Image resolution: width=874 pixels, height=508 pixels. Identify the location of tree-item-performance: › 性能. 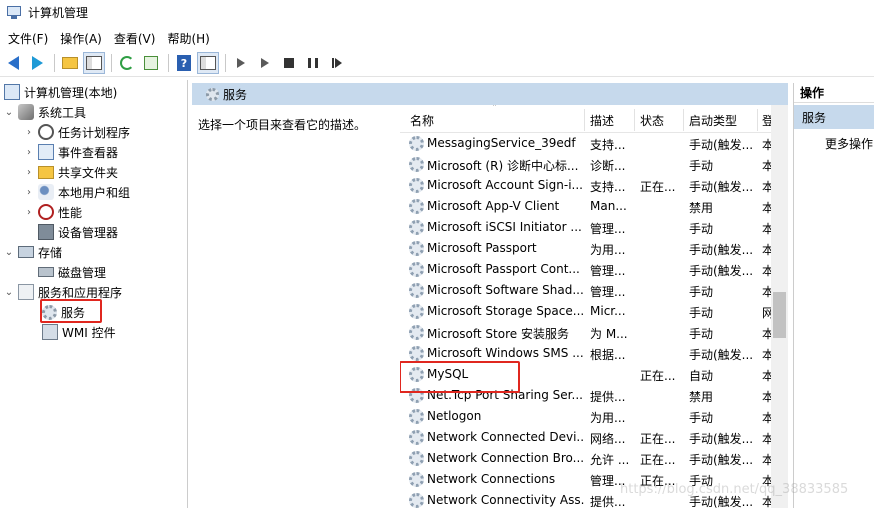
(53, 212).